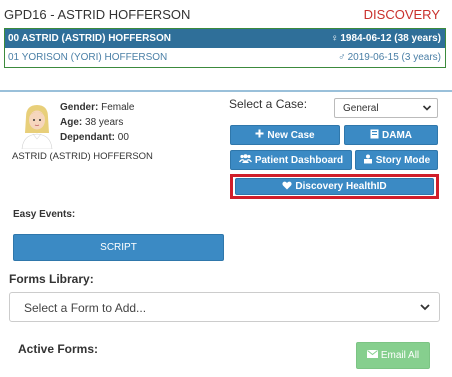  What do you see at coordinates (58, 349) in the screenshot?
I see `active-forms-label: Active Forms:` at bounding box center [58, 349].